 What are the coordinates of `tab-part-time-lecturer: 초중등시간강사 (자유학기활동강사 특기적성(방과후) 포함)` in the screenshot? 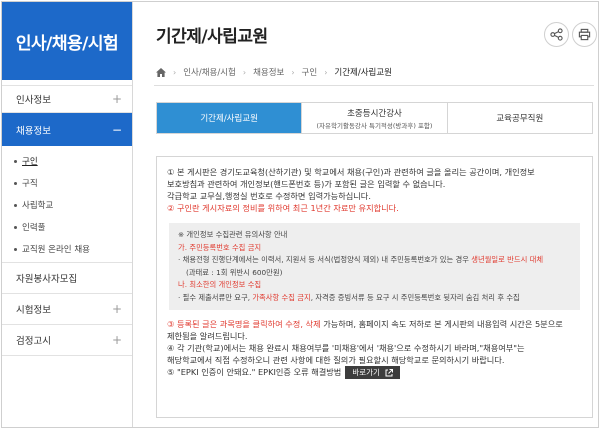 It's located at (375, 118).